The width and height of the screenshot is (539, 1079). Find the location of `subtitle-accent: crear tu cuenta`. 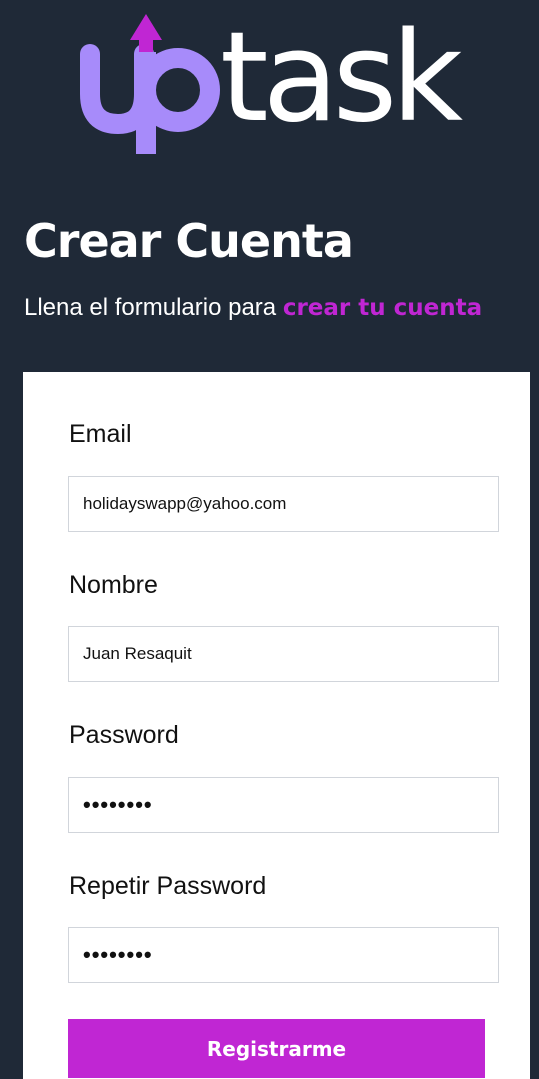

subtitle-accent: crear tu cuenta is located at coordinates (382, 308).